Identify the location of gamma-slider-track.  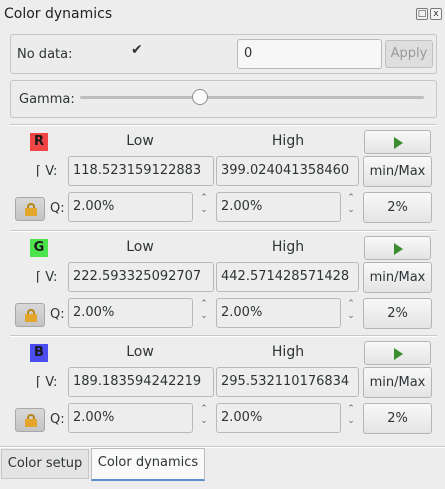
(252, 97).